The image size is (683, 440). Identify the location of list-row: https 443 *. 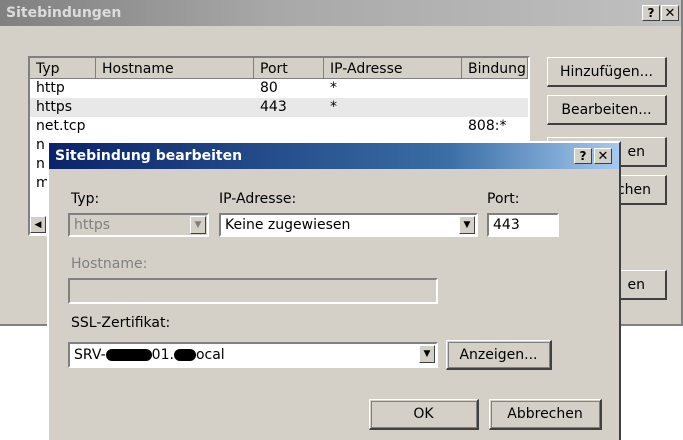
(279, 107).